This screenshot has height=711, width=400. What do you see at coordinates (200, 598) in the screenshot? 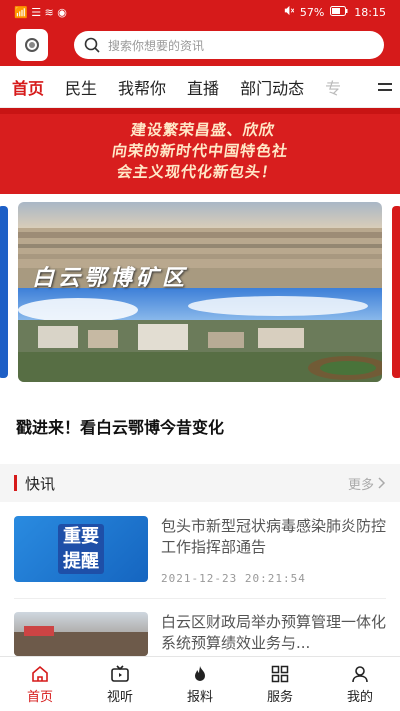
I see `divider` at bounding box center [200, 598].